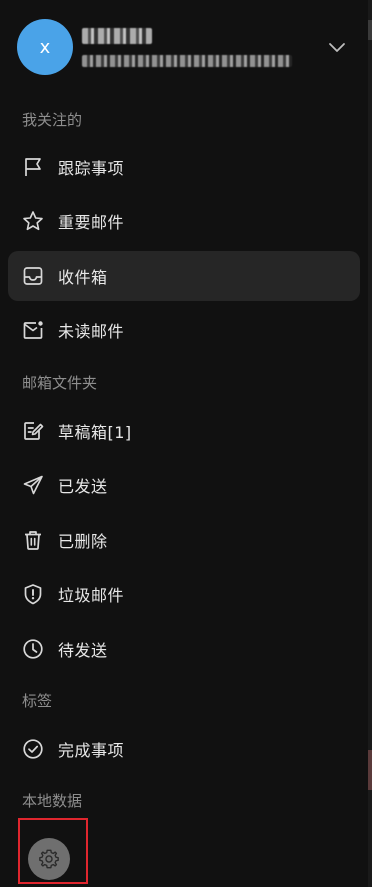 The width and height of the screenshot is (372, 887). I want to click on nav-item-label: 收件箱, so click(83, 277).